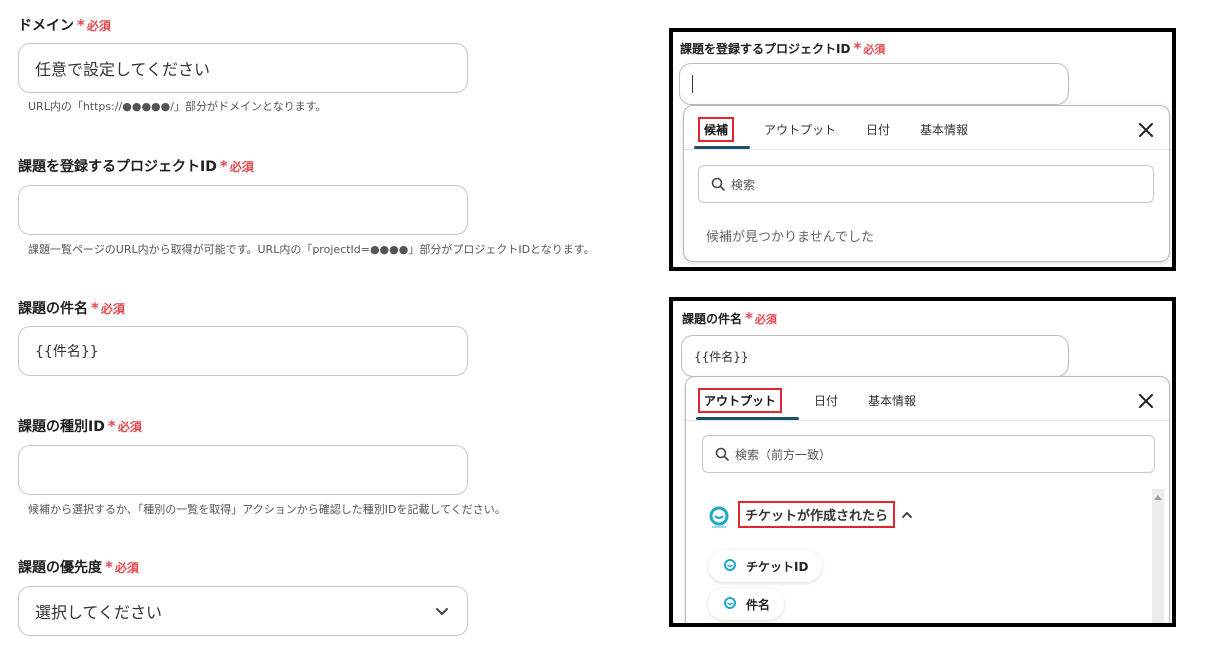  I want to click on trigger-group-header: チケットが作成されたら, so click(825, 514).